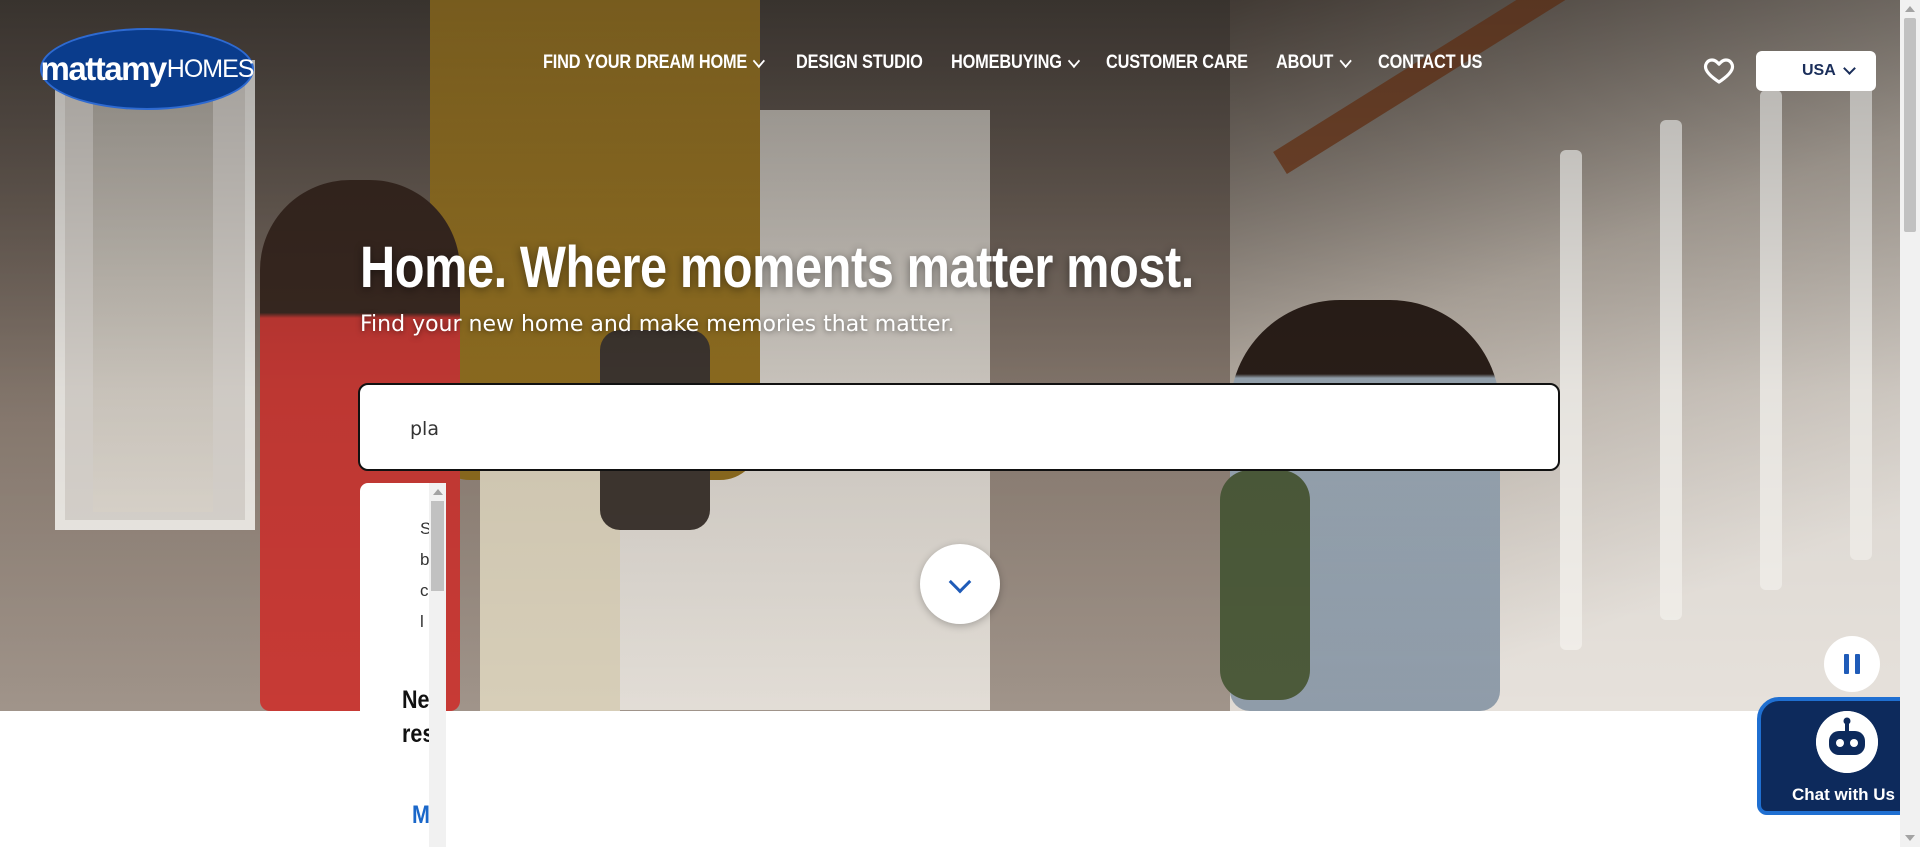  What do you see at coordinates (645, 62) in the screenshot?
I see `nav-label: FIND YOUR DREAM HOME` at bounding box center [645, 62].